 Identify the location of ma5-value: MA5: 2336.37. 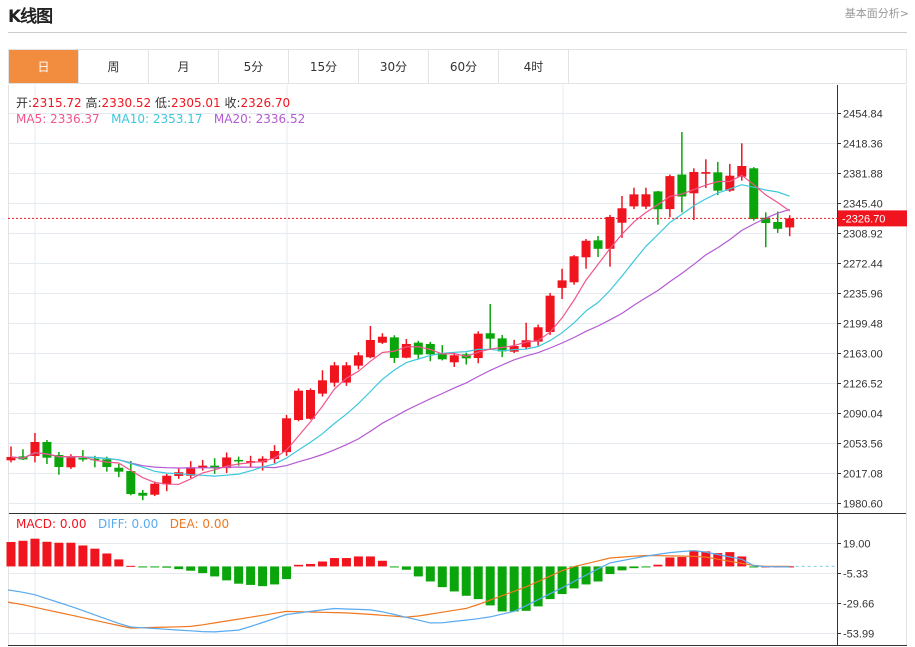
(58, 119).